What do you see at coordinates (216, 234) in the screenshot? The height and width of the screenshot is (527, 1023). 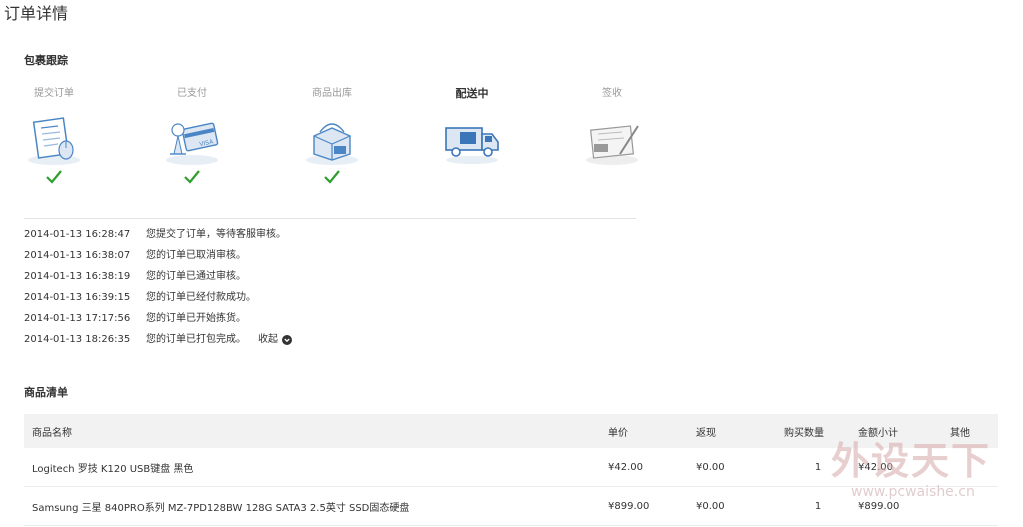 I see `log-message: 您提交了订单，等待客服审核。` at bounding box center [216, 234].